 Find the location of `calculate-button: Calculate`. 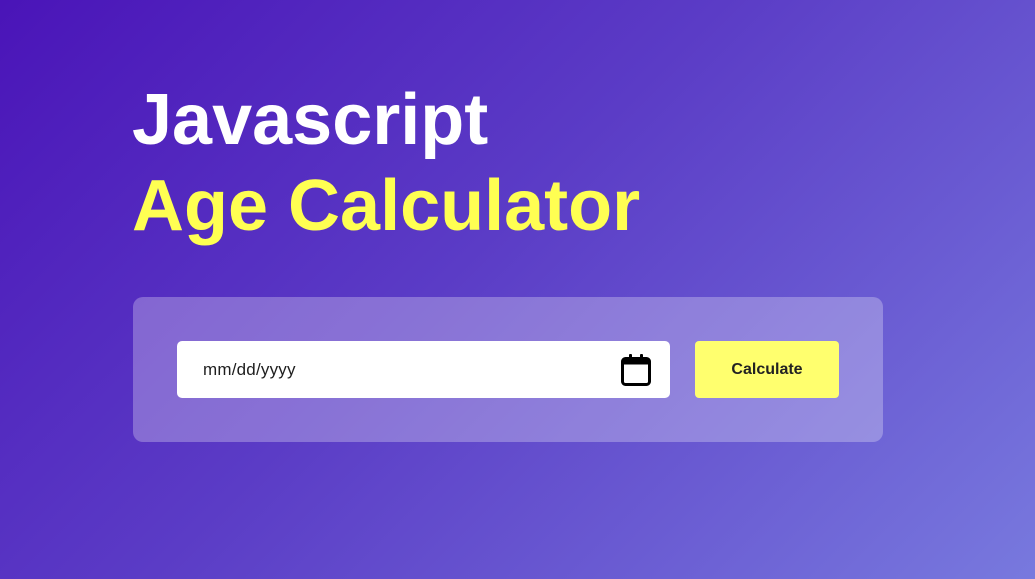

calculate-button: Calculate is located at coordinates (767, 369).